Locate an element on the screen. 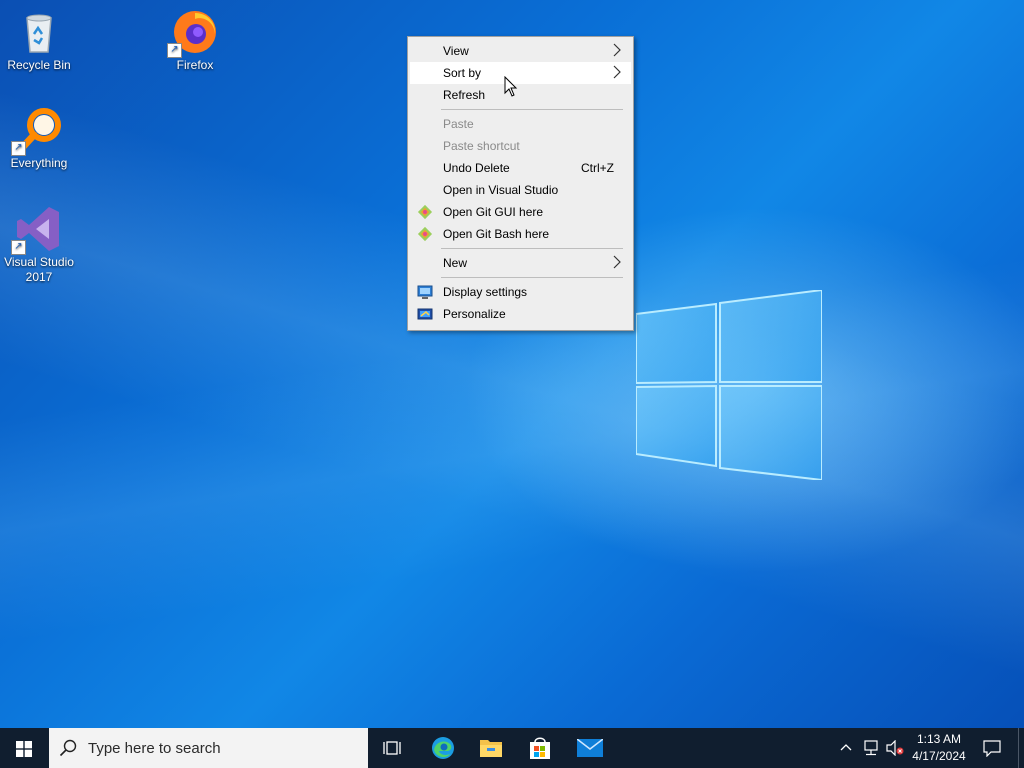 Image resolution: width=1024 pixels, height=768 pixels. menu-item-open-git-bash: Open Git Bash here is located at coordinates (520, 234).